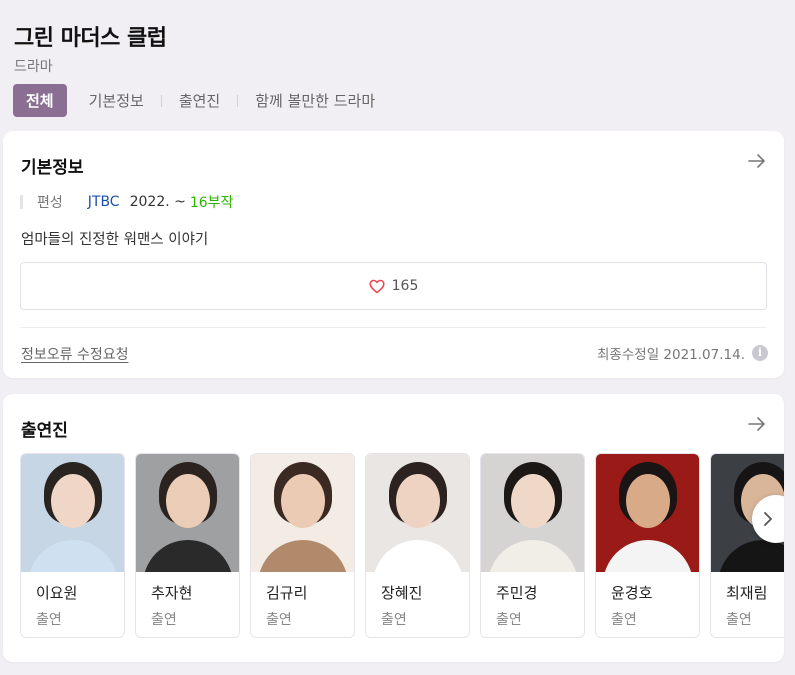 Image resolution: width=795 pixels, height=675 pixels. I want to click on cast-member-card: 추자현출연, so click(187, 545).